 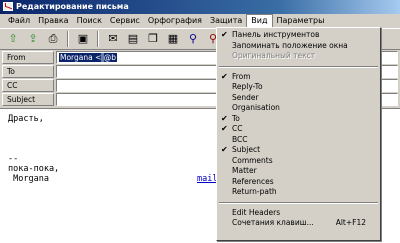 What do you see at coordinates (113, 39) in the screenshot?
I see `attach-icon: ✉` at bounding box center [113, 39].